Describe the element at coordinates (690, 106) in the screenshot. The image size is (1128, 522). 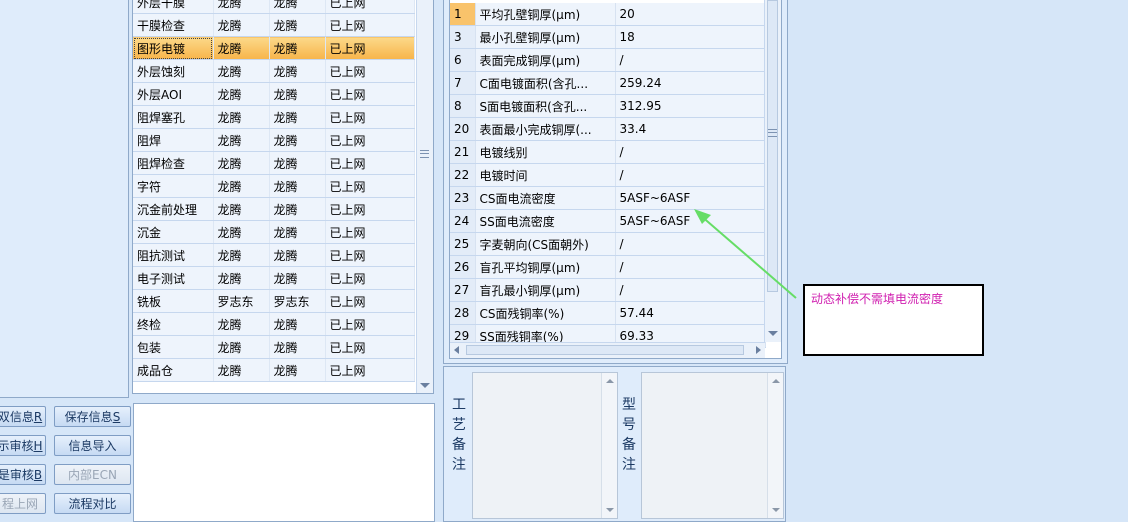
I see `param-cell-value: 312.95` at that location.